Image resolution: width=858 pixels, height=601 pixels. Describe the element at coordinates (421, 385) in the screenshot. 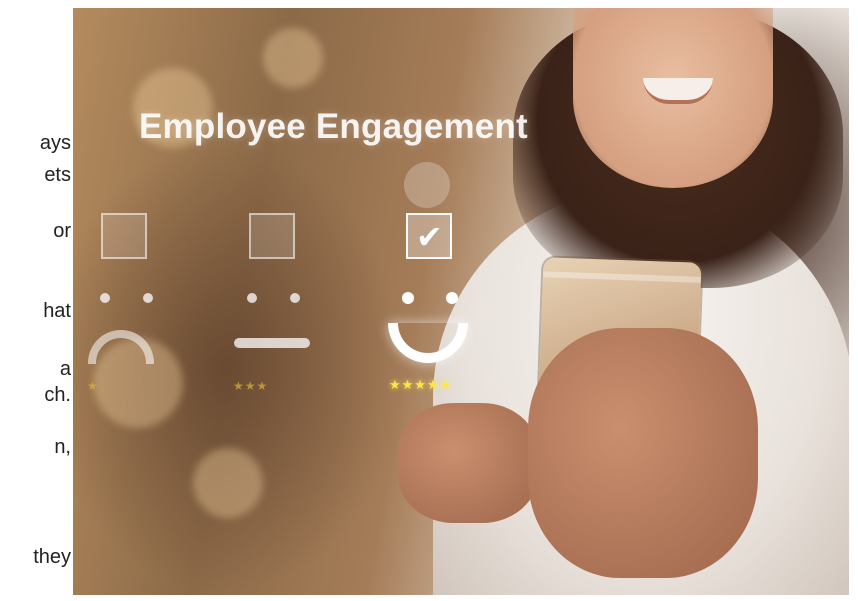

I see `five-star-rating: ★★★★★` at that location.